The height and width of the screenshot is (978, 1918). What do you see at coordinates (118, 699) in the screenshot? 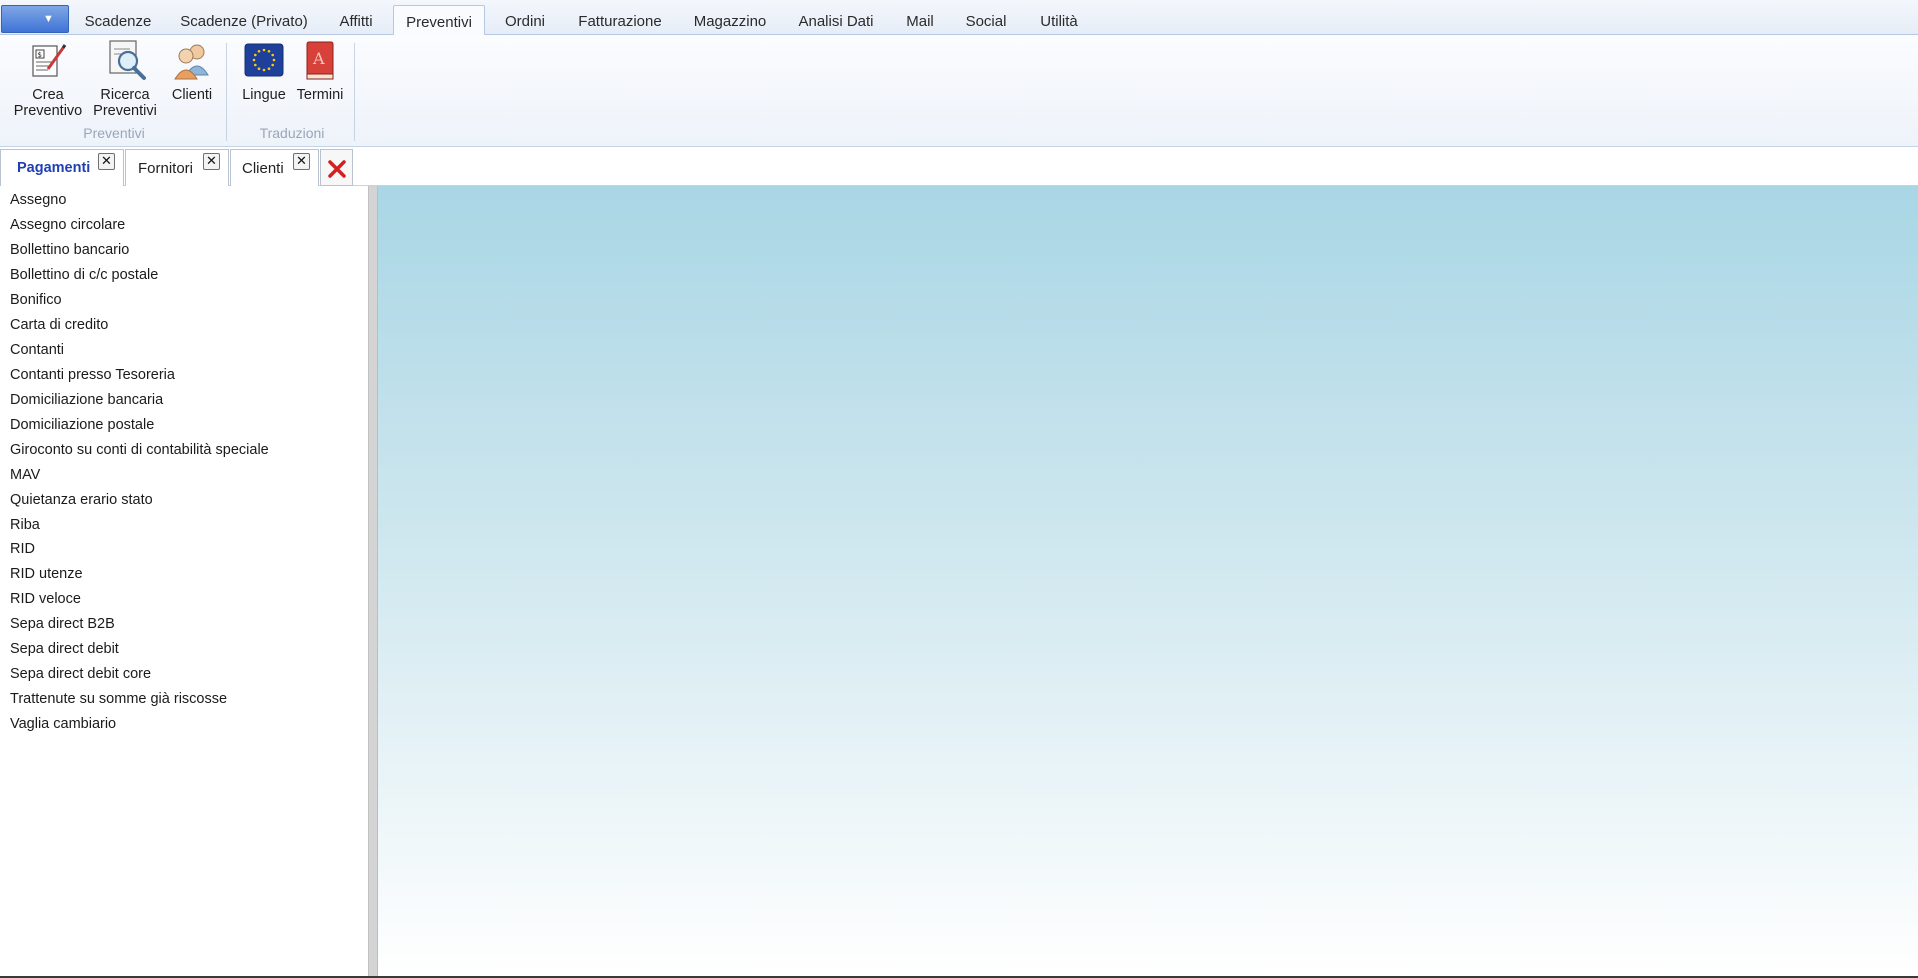
I see `list-item: Trattenute su somme già riscosse` at bounding box center [118, 699].